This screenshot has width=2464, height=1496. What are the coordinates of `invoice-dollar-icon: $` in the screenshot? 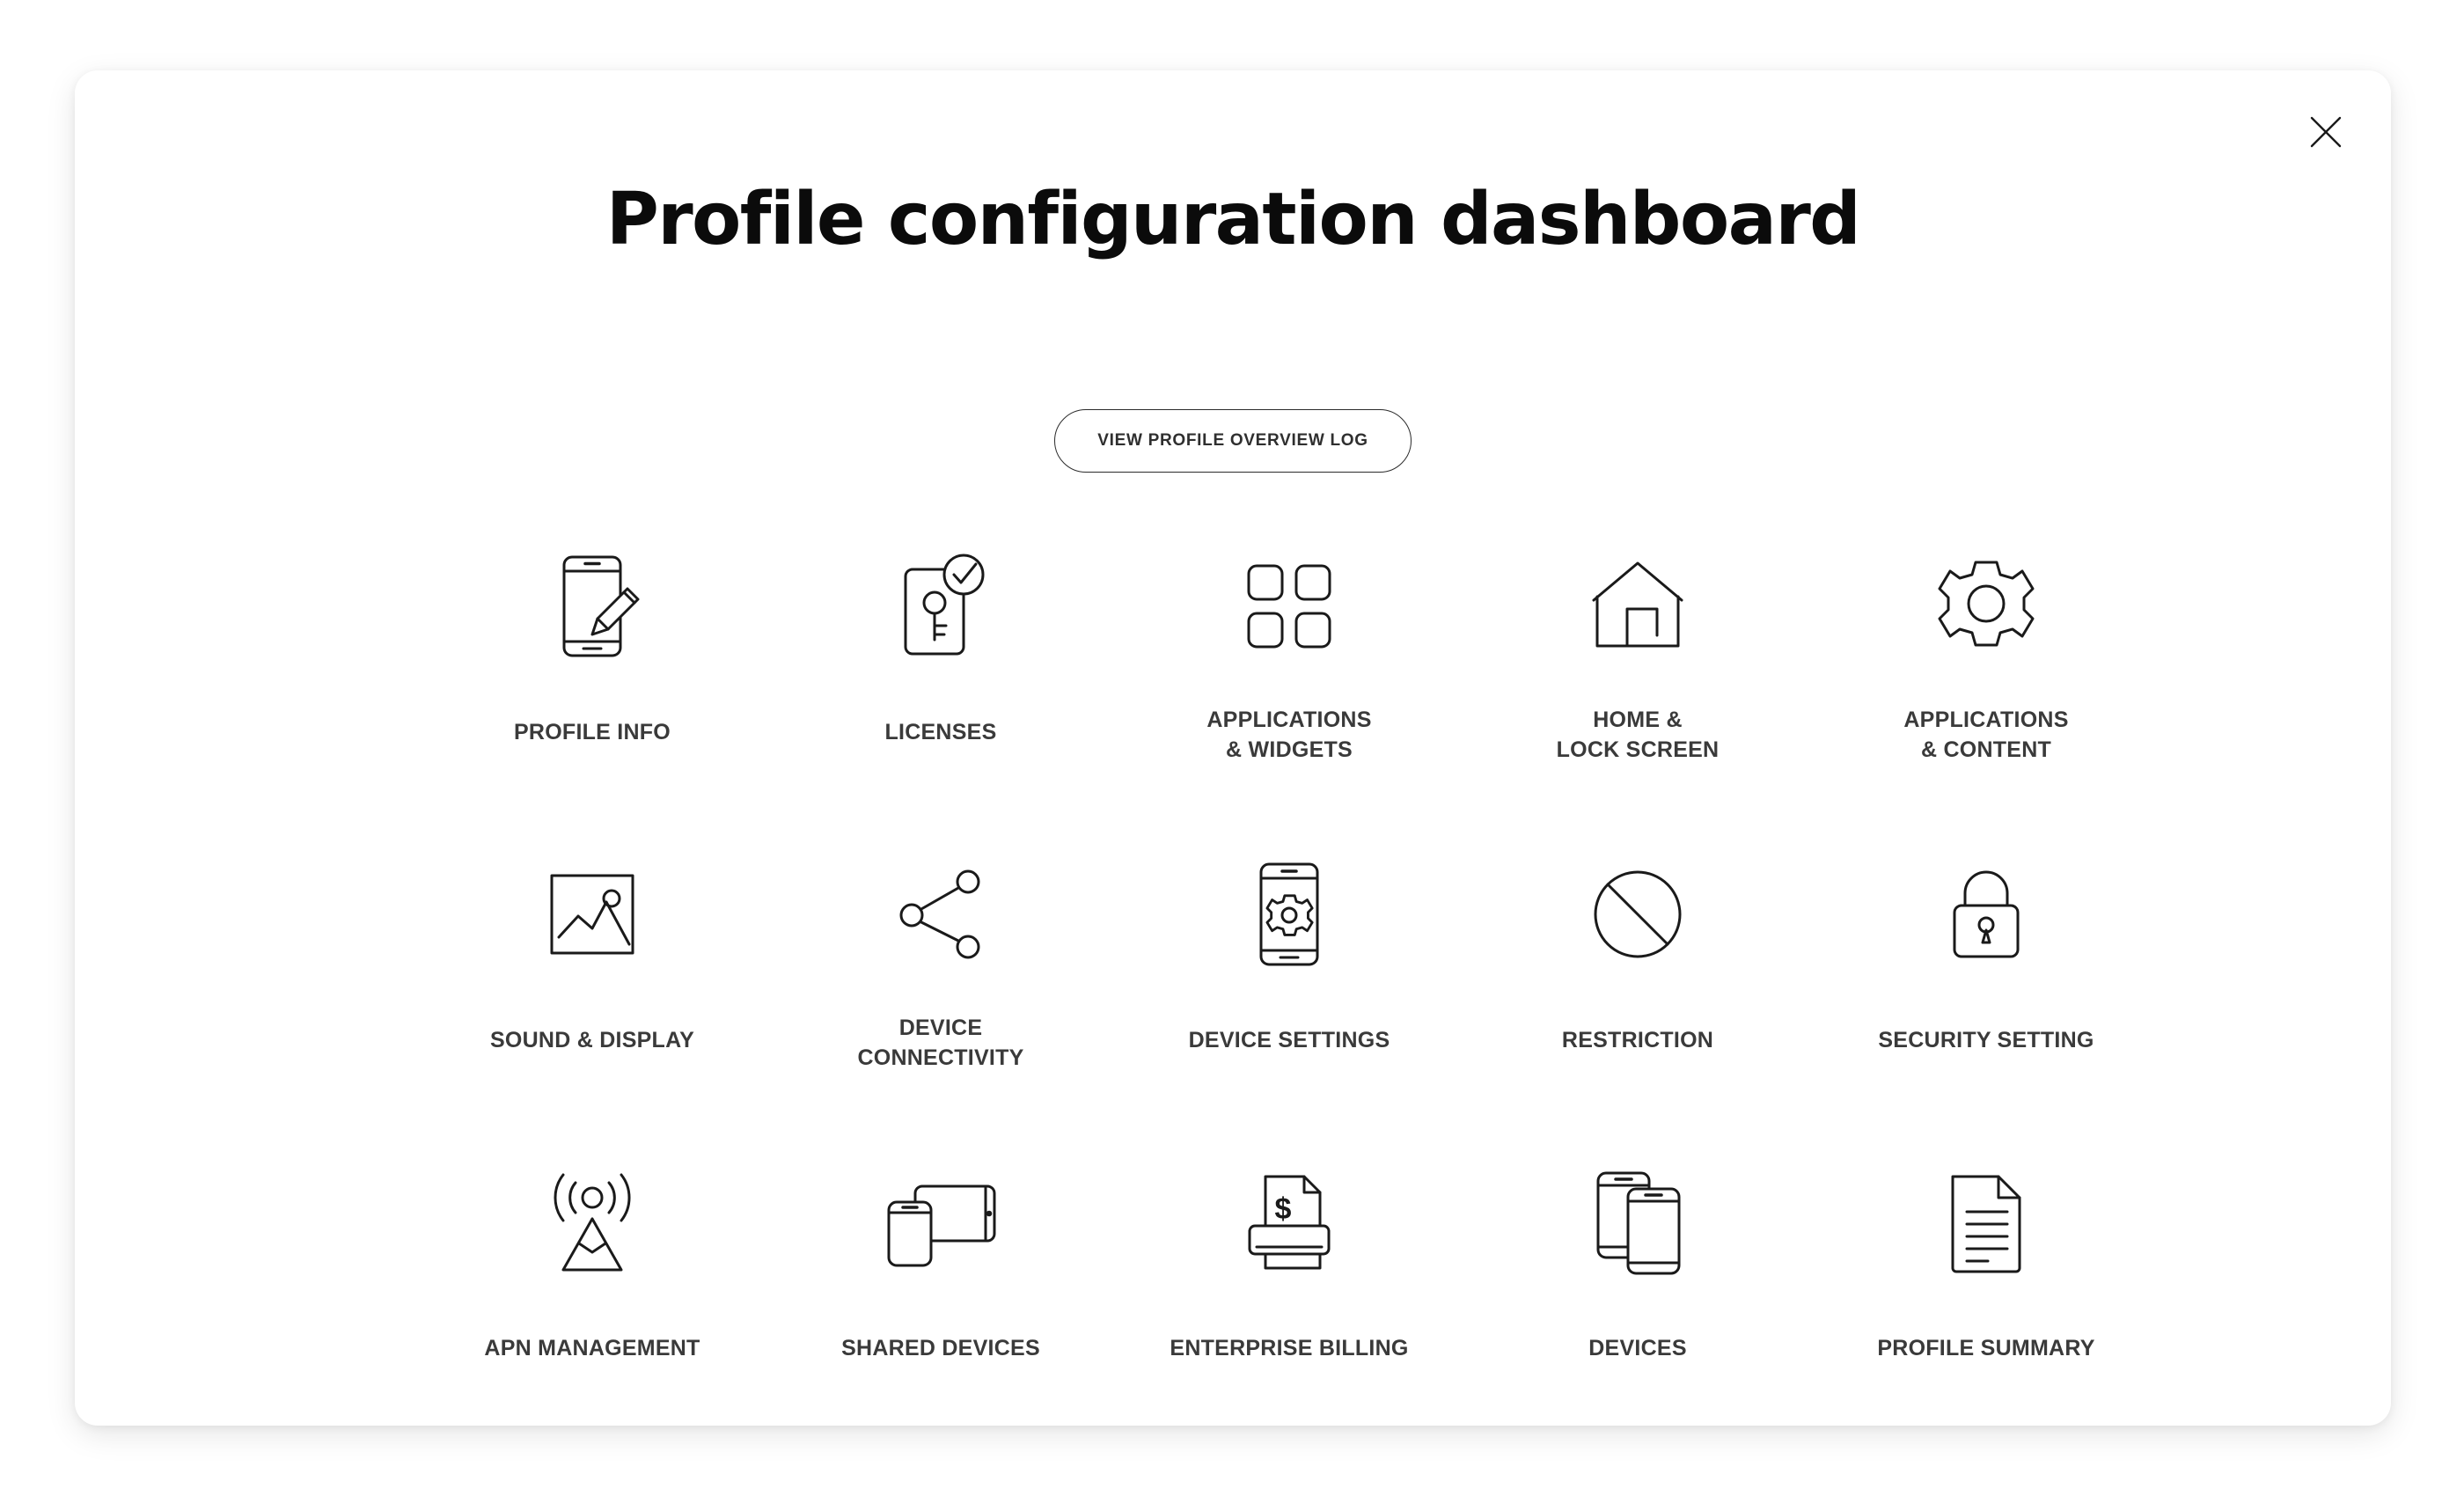 It's located at (1289, 1222).